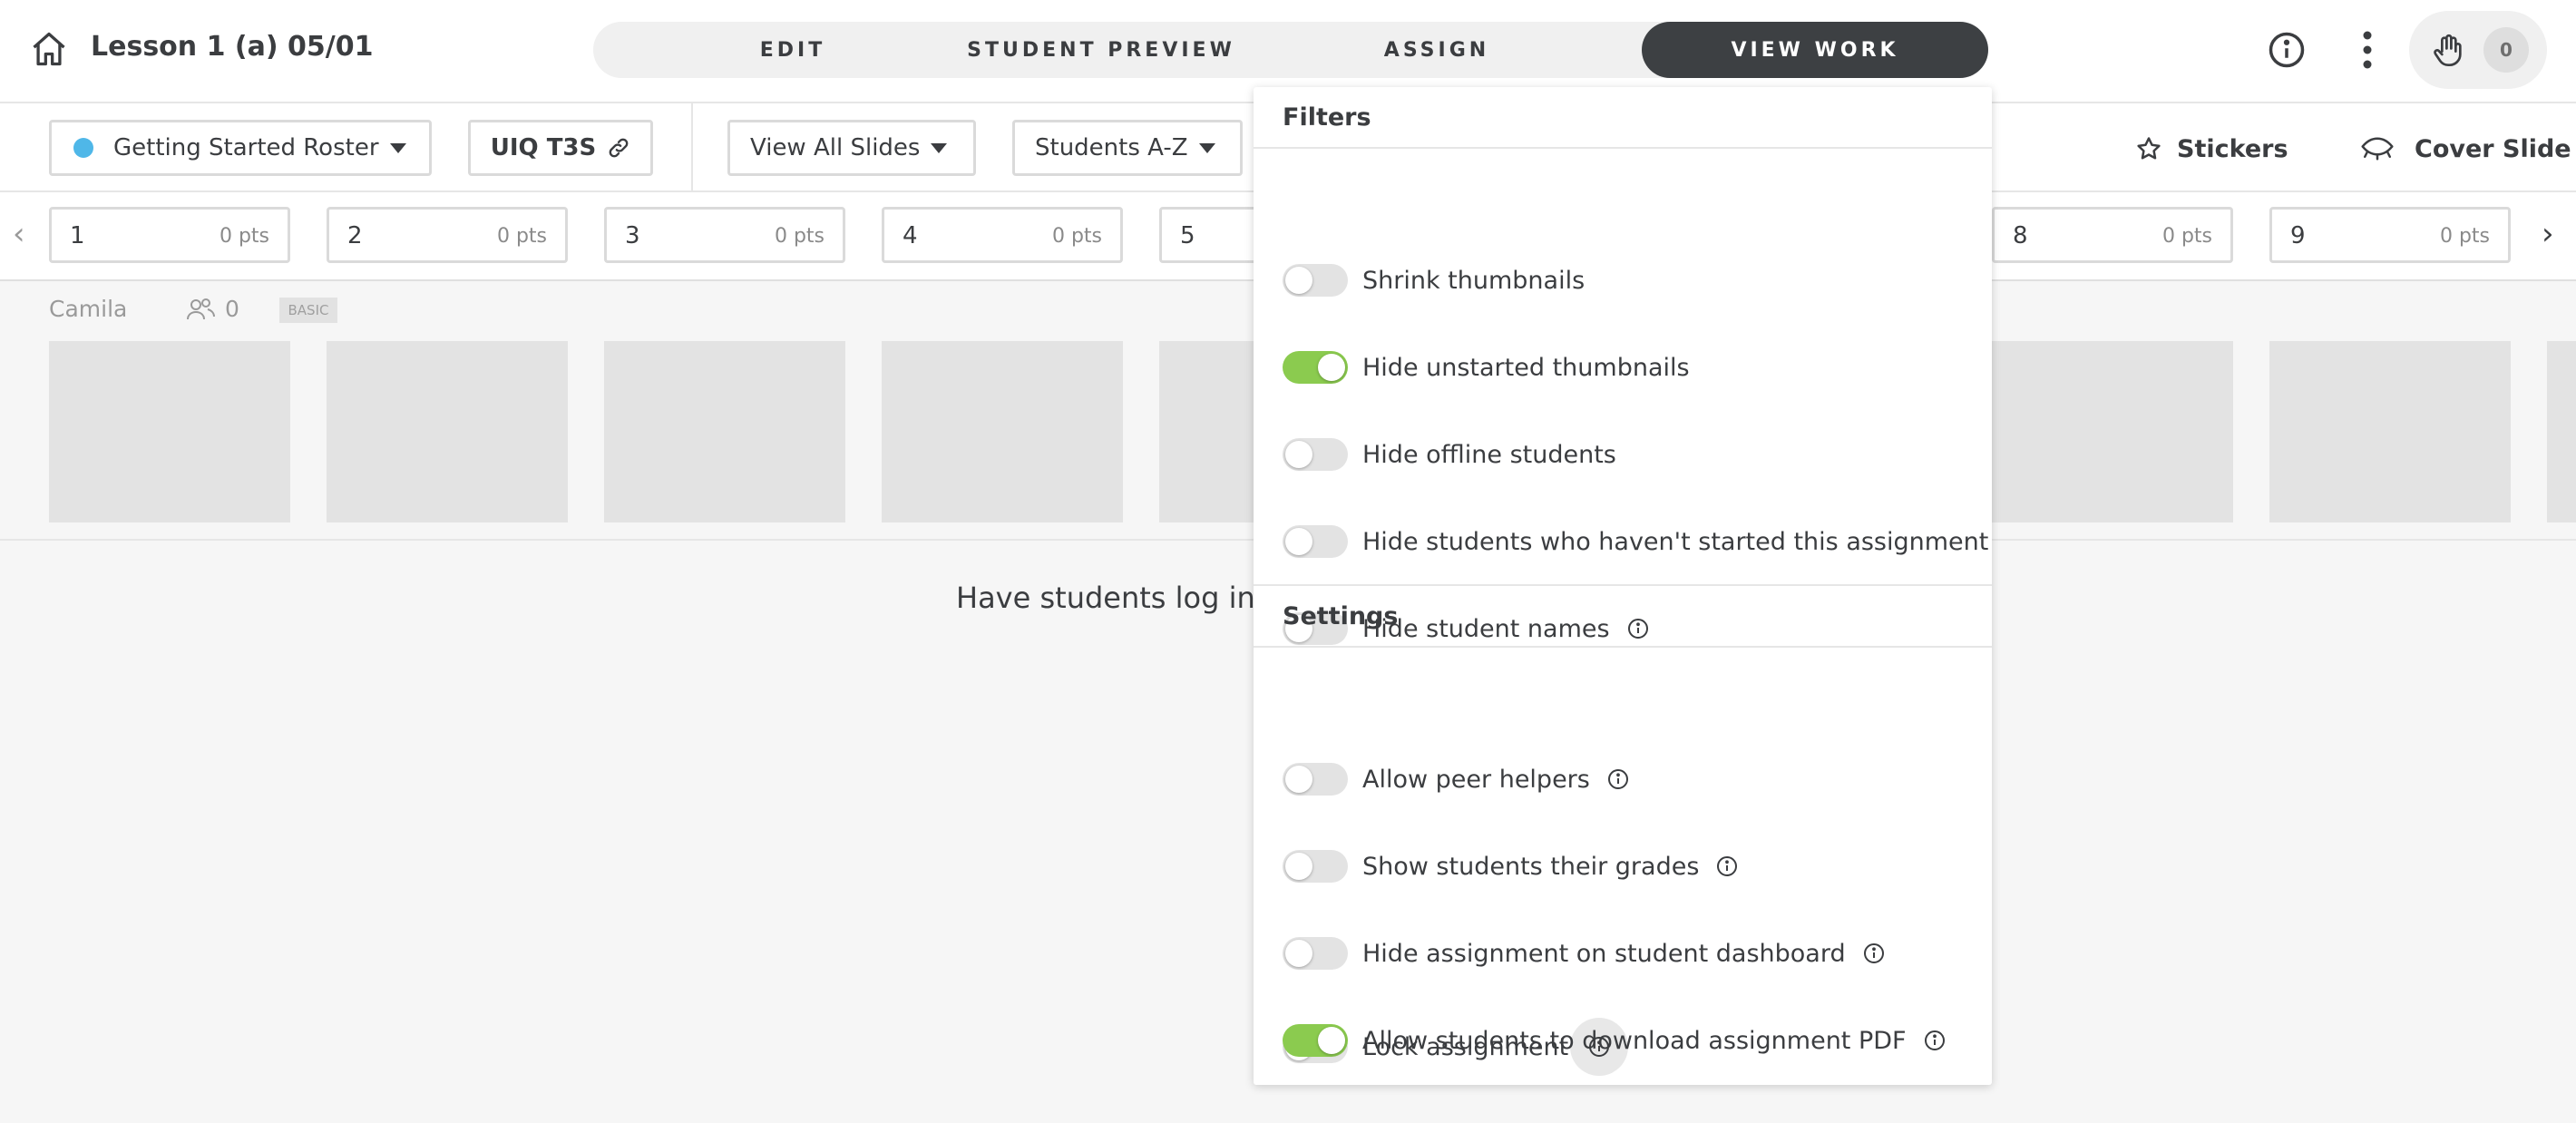  I want to click on chevron-left-icon: ‹, so click(19, 234).